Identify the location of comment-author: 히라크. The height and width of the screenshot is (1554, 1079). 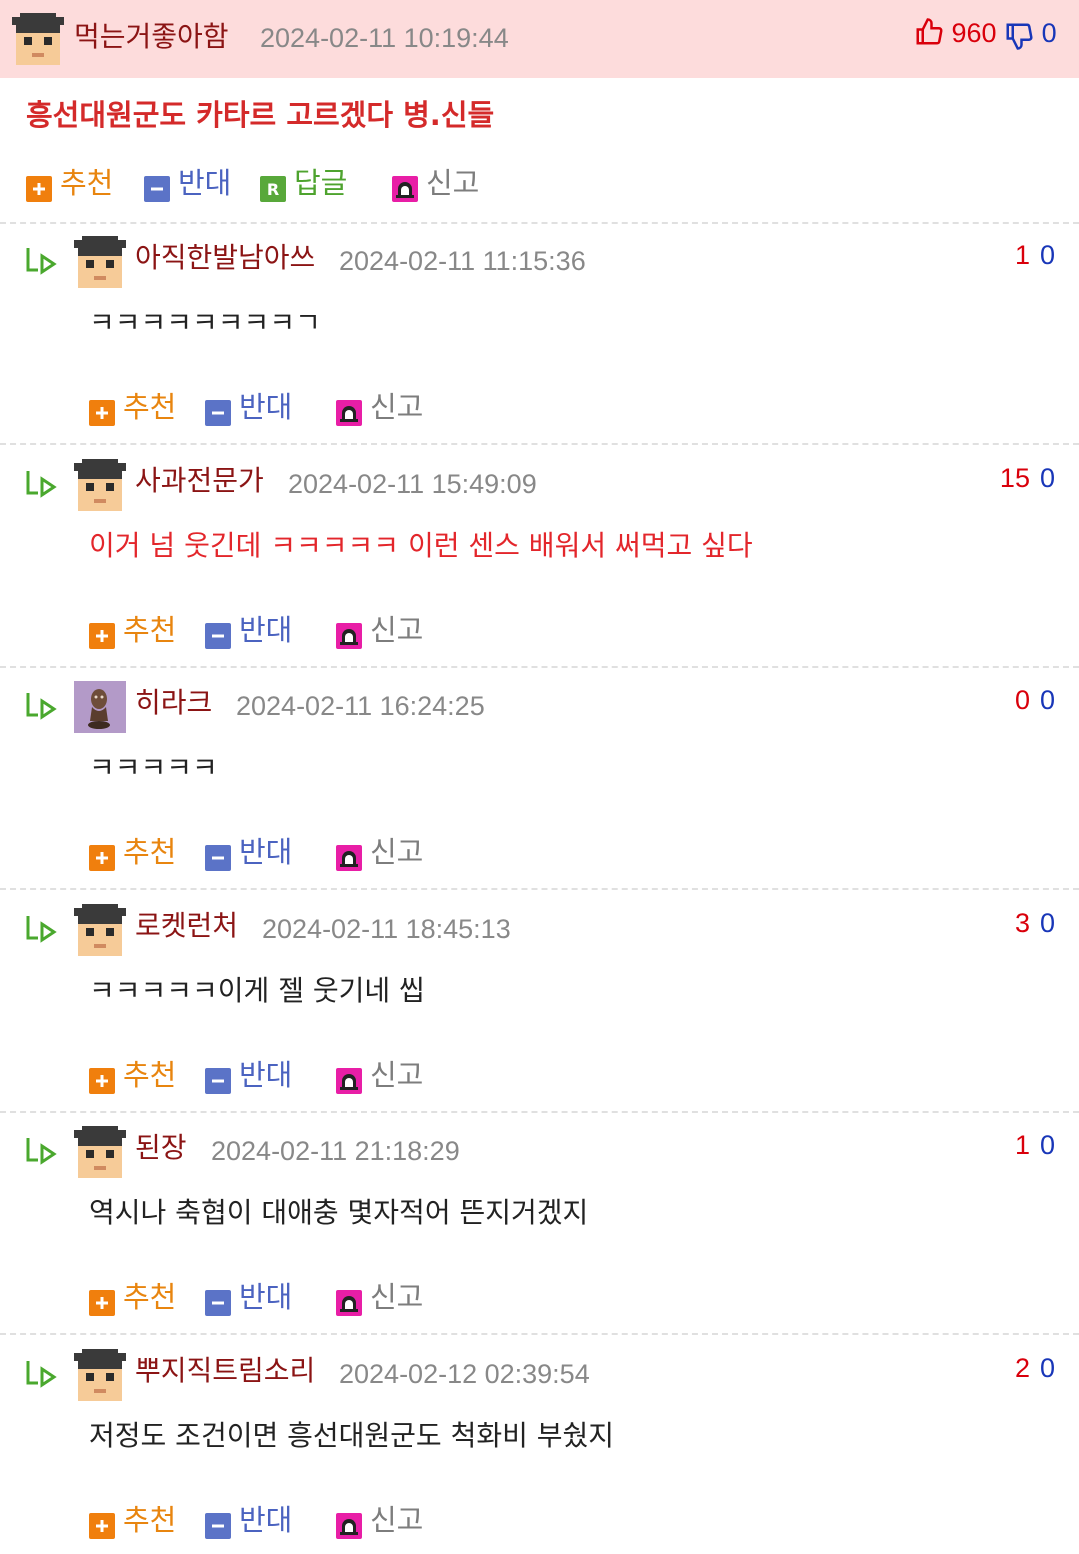
(173, 703).